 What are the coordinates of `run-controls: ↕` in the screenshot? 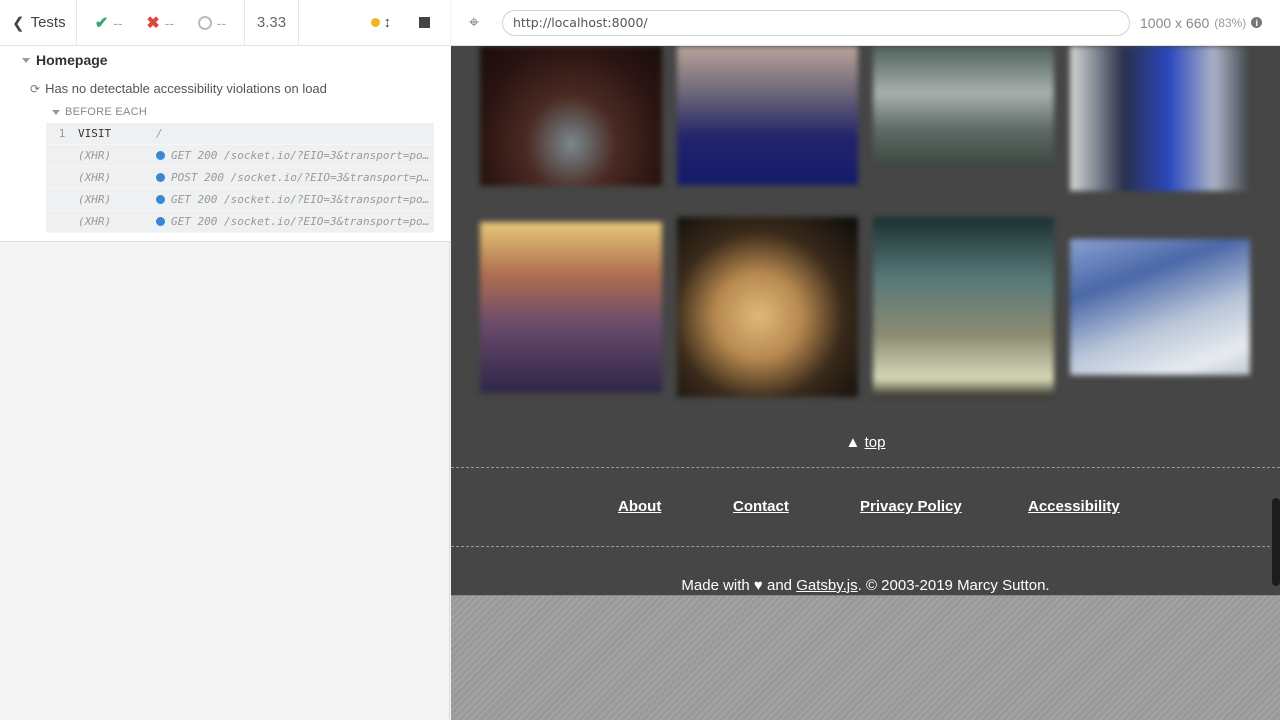 It's located at (374, 23).